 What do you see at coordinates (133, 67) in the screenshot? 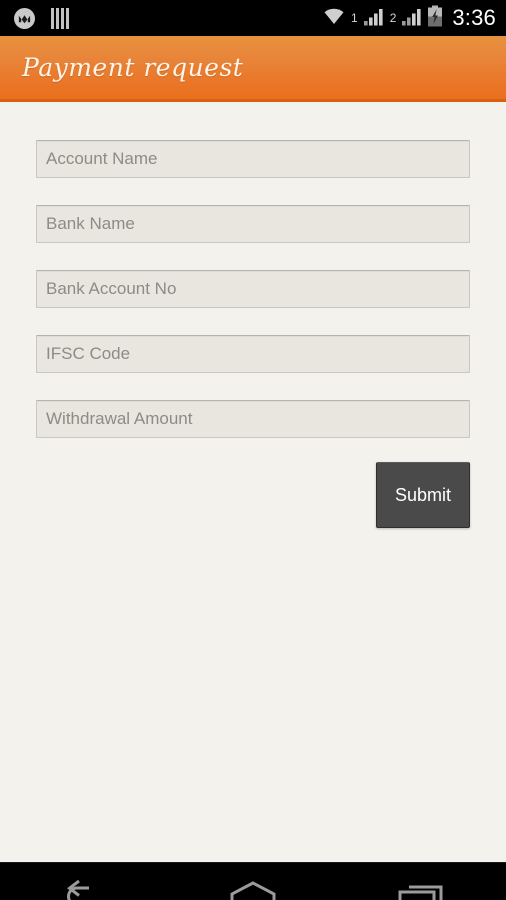
I see `page-title: Payment request` at bounding box center [133, 67].